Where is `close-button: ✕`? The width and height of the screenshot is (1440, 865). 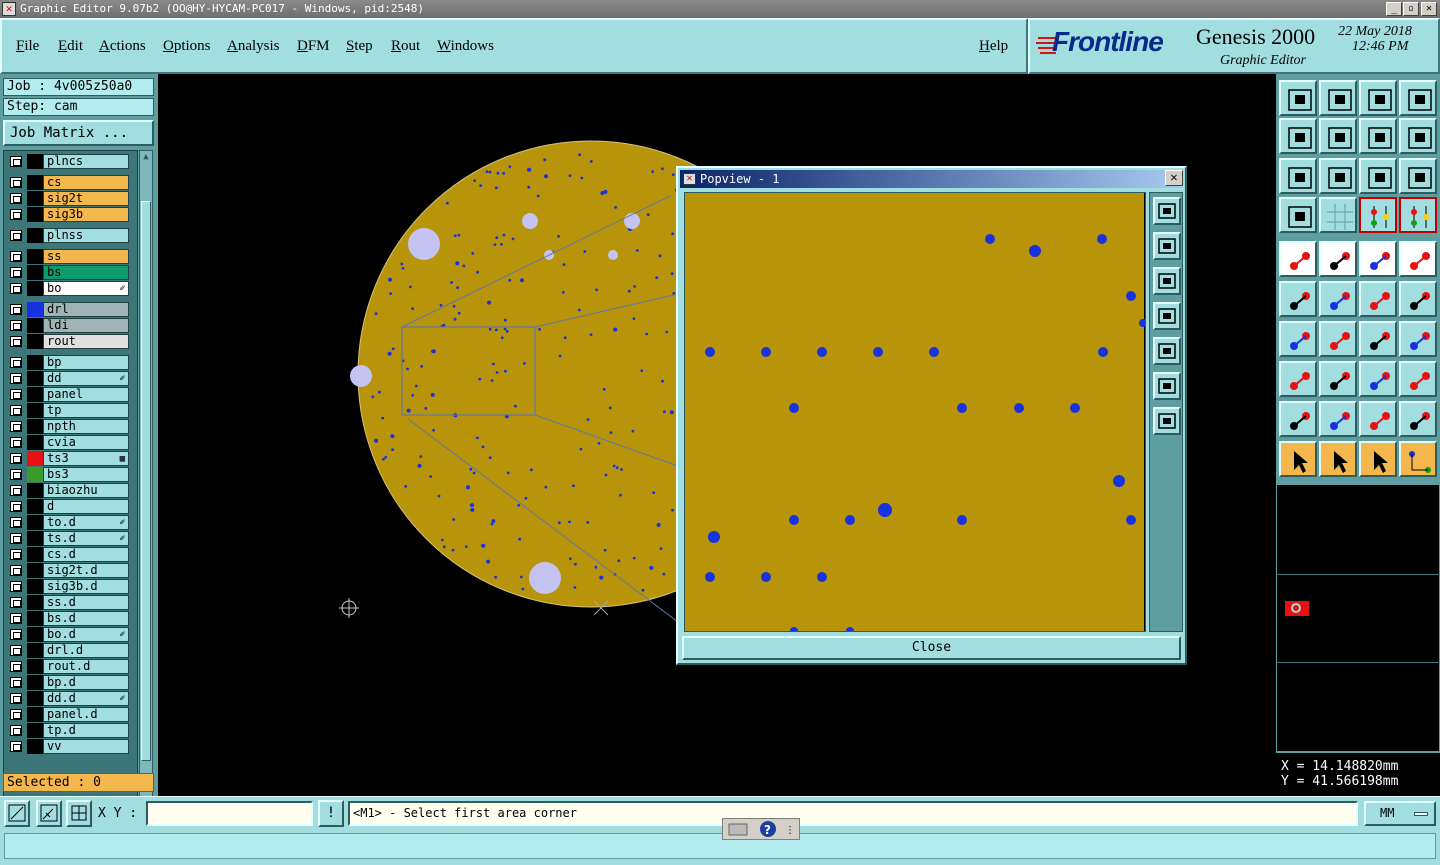
close-button: ✕ is located at coordinates (1429, 9).